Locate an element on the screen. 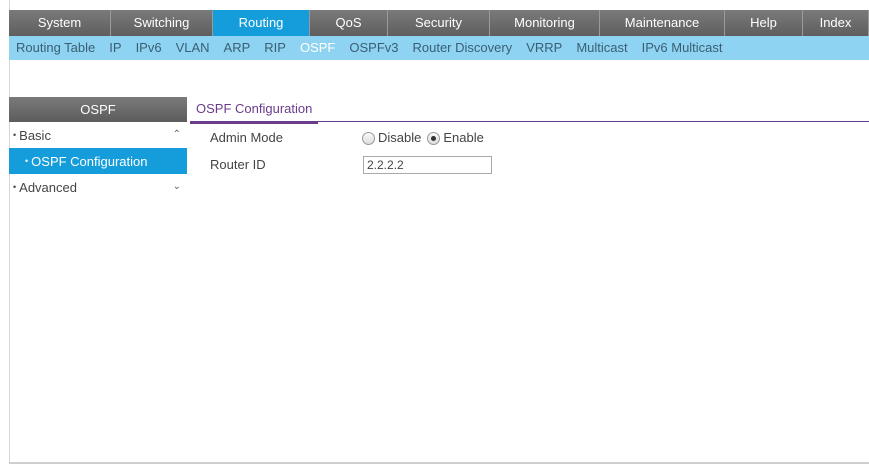 The height and width of the screenshot is (464, 869). router-id-label: Router ID is located at coordinates (238, 164).